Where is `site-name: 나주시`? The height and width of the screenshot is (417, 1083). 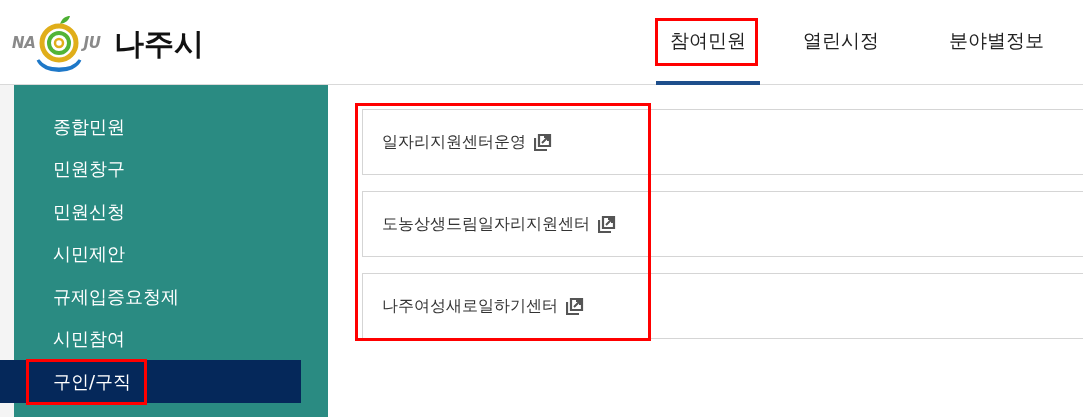 site-name: 나주시 is located at coordinates (159, 43).